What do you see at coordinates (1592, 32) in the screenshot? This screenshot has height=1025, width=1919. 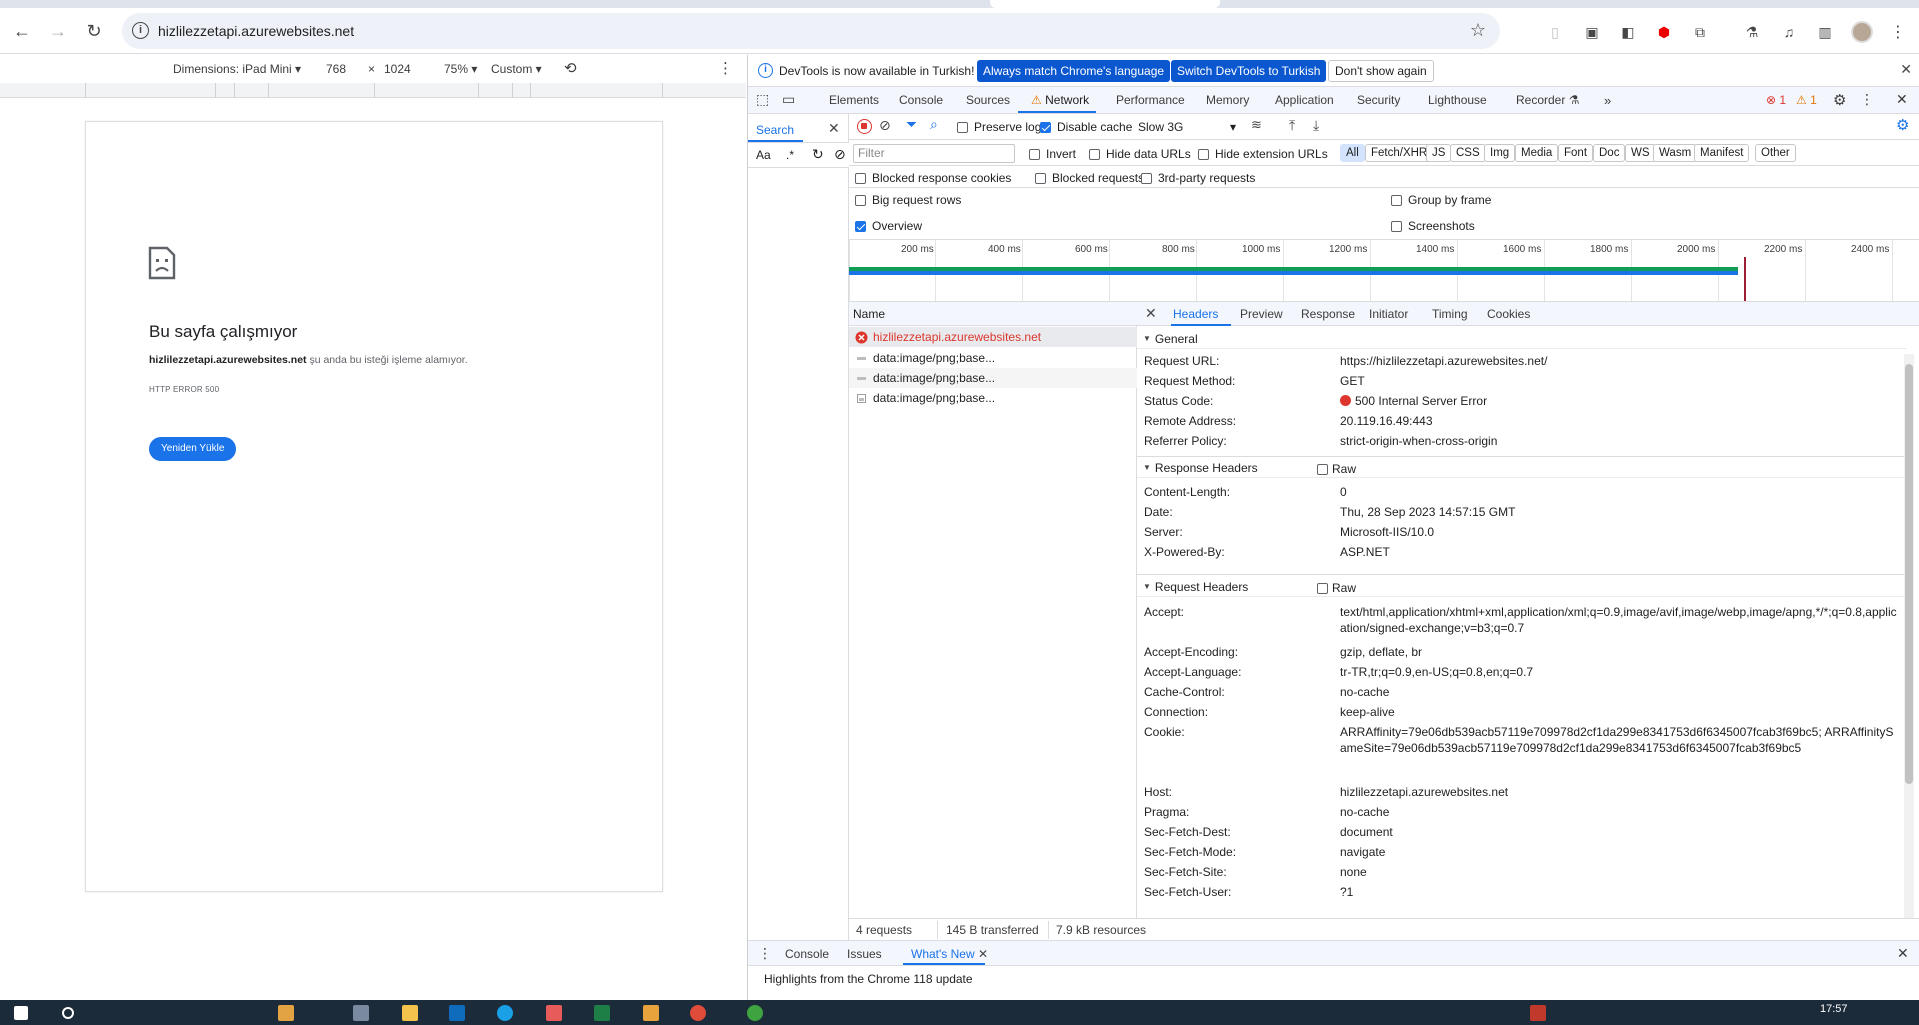 I see `extension-icon: ▣` at bounding box center [1592, 32].